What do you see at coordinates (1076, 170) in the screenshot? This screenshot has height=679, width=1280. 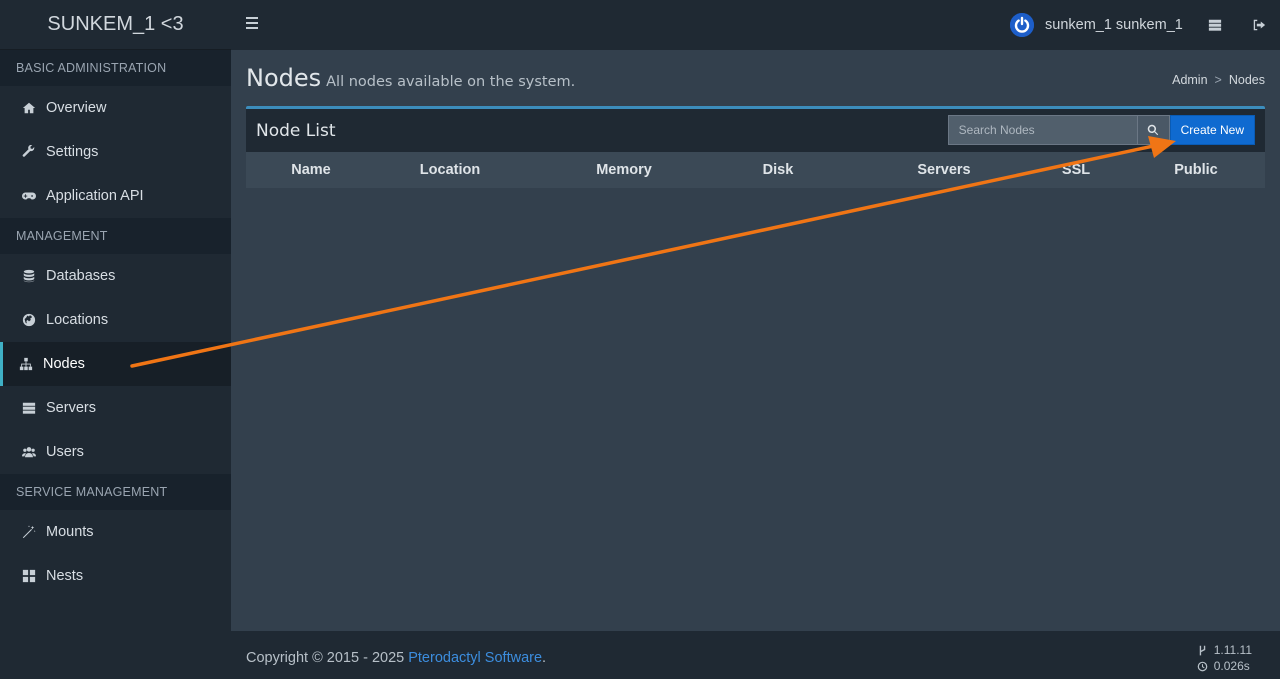 I see `column-header-ssl: SSL` at bounding box center [1076, 170].